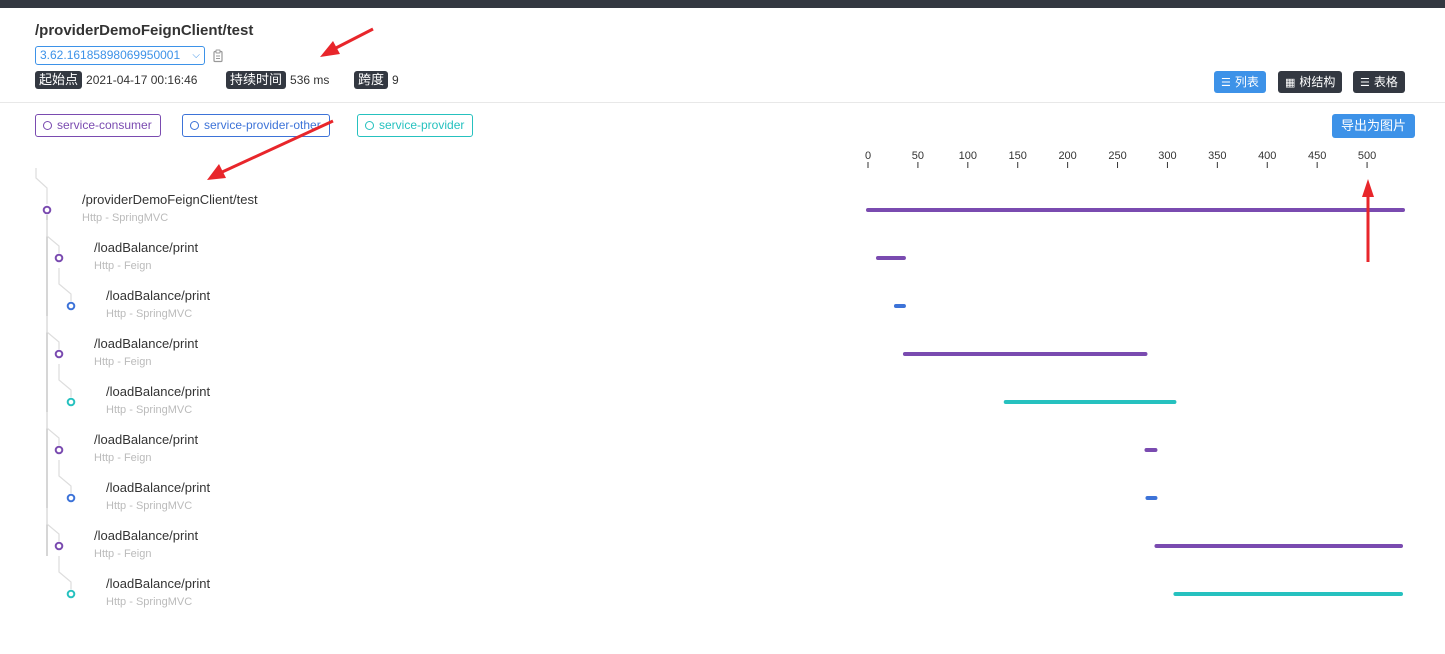  Describe the element at coordinates (270, 149) in the screenshot. I see `arrow-to-root-span` at that location.